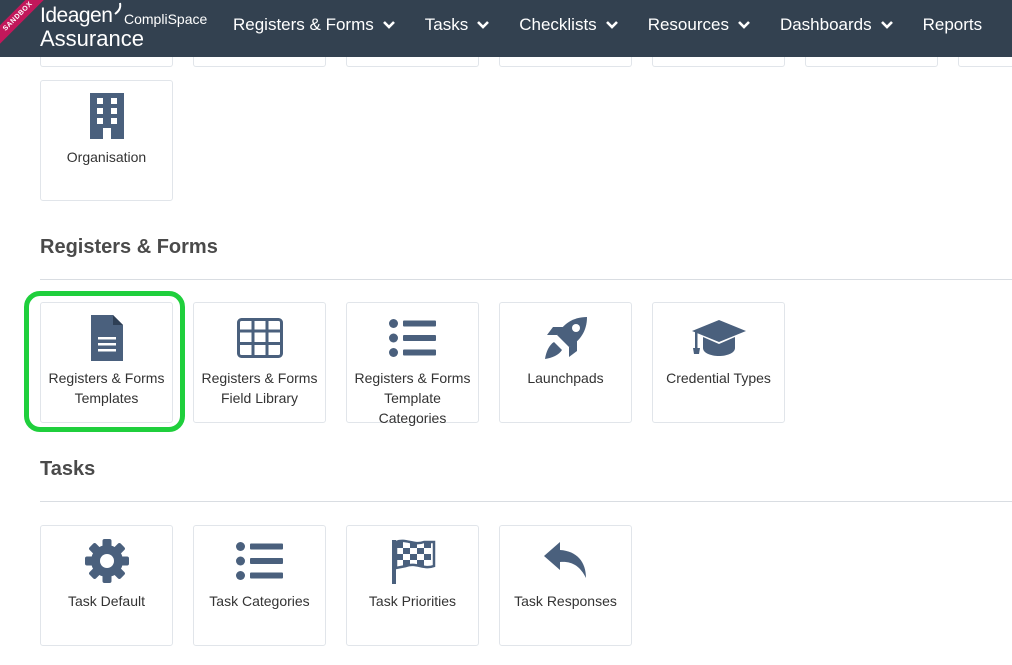  I want to click on tile-task-priorities: Task Priorities, so click(412, 585).